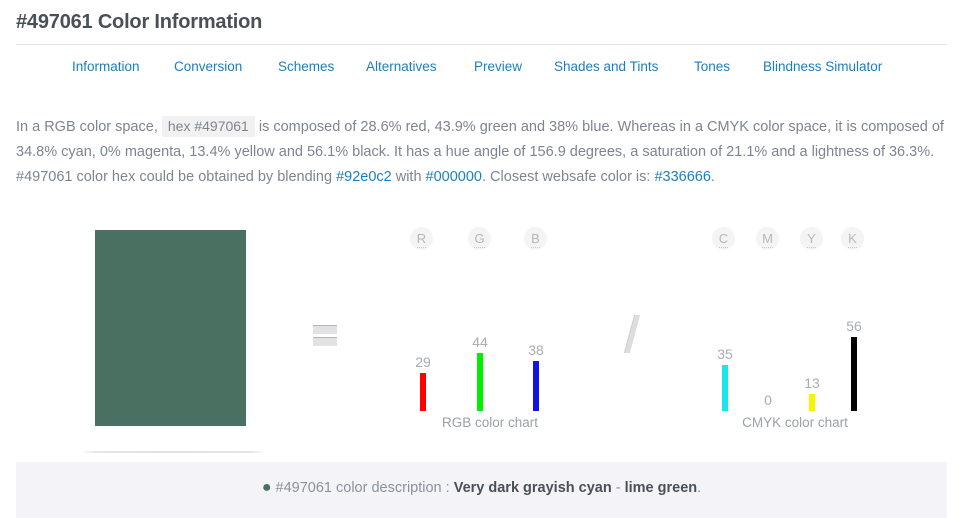 This screenshot has height=518, width=963. I want to click on rgb-bars: 29 44 38, so click(490, 308).